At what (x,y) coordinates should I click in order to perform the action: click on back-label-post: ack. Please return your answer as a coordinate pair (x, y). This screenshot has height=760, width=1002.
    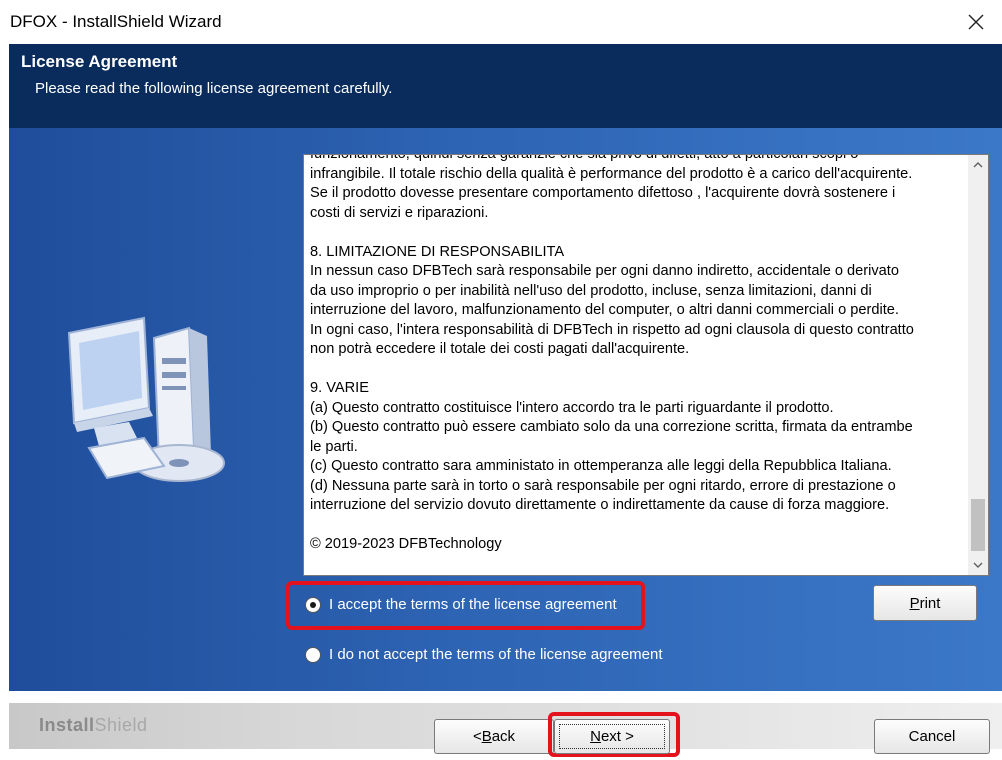
    Looking at the image, I should click on (503, 736).